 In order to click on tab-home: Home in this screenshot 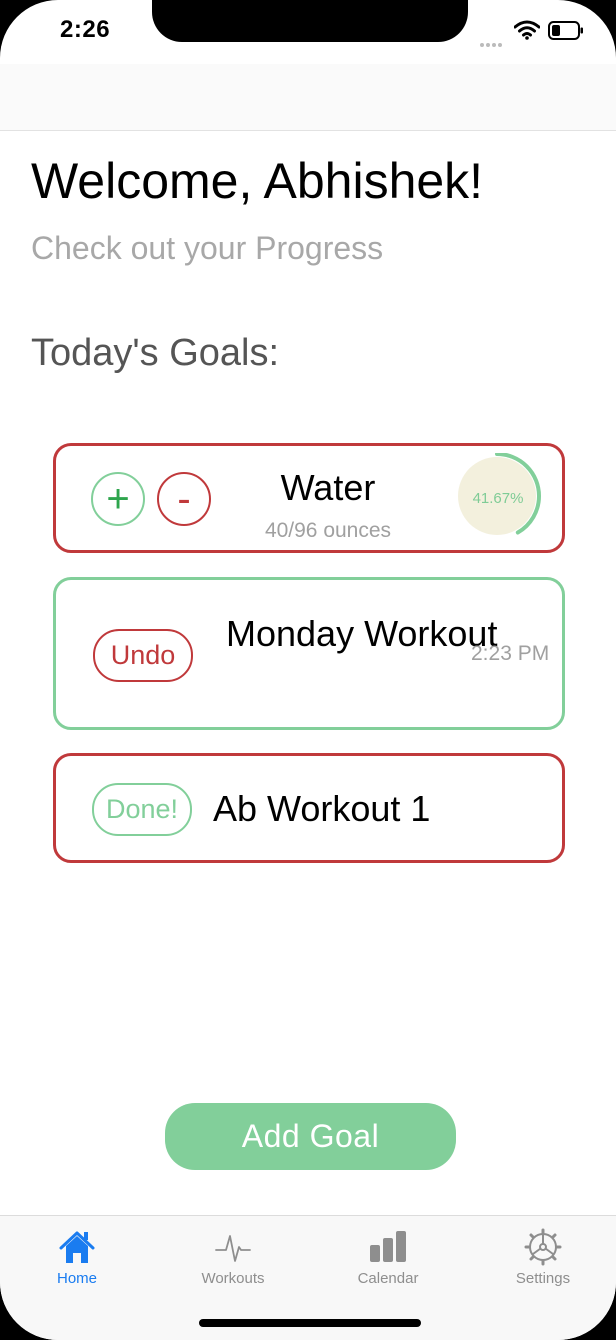, I will do `click(77, 1256)`.